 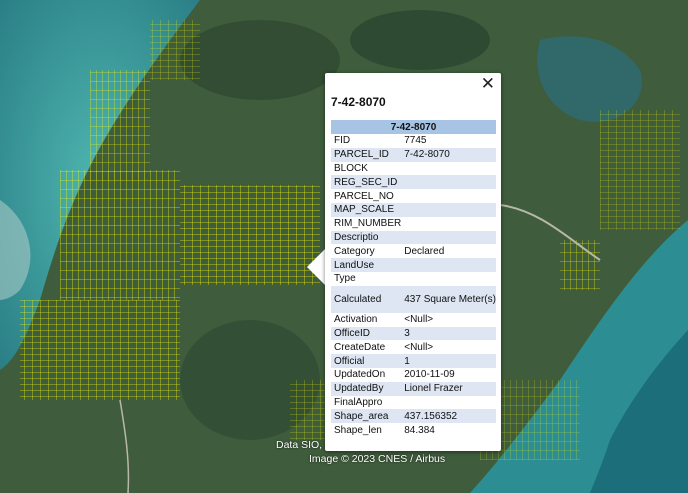 What do you see at coordinates (488, 84) in the screenshot?
I see `close-icon: ✕` at bounding box center [488, 84].